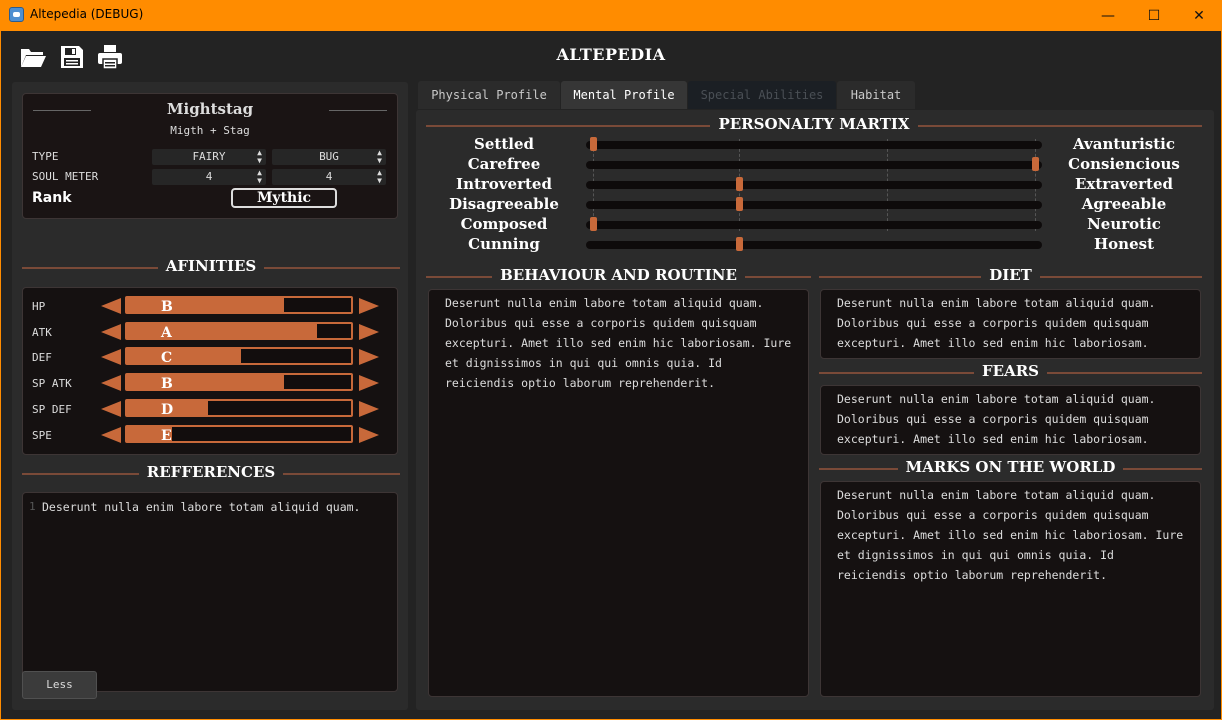 Image resolution: width=1222 pixels, height=720 pixels. What do you see at coordinates (65, 176) in the screenshot?
I see `soul-meter-label: SOUL METER` at bounding box center [65, 176].